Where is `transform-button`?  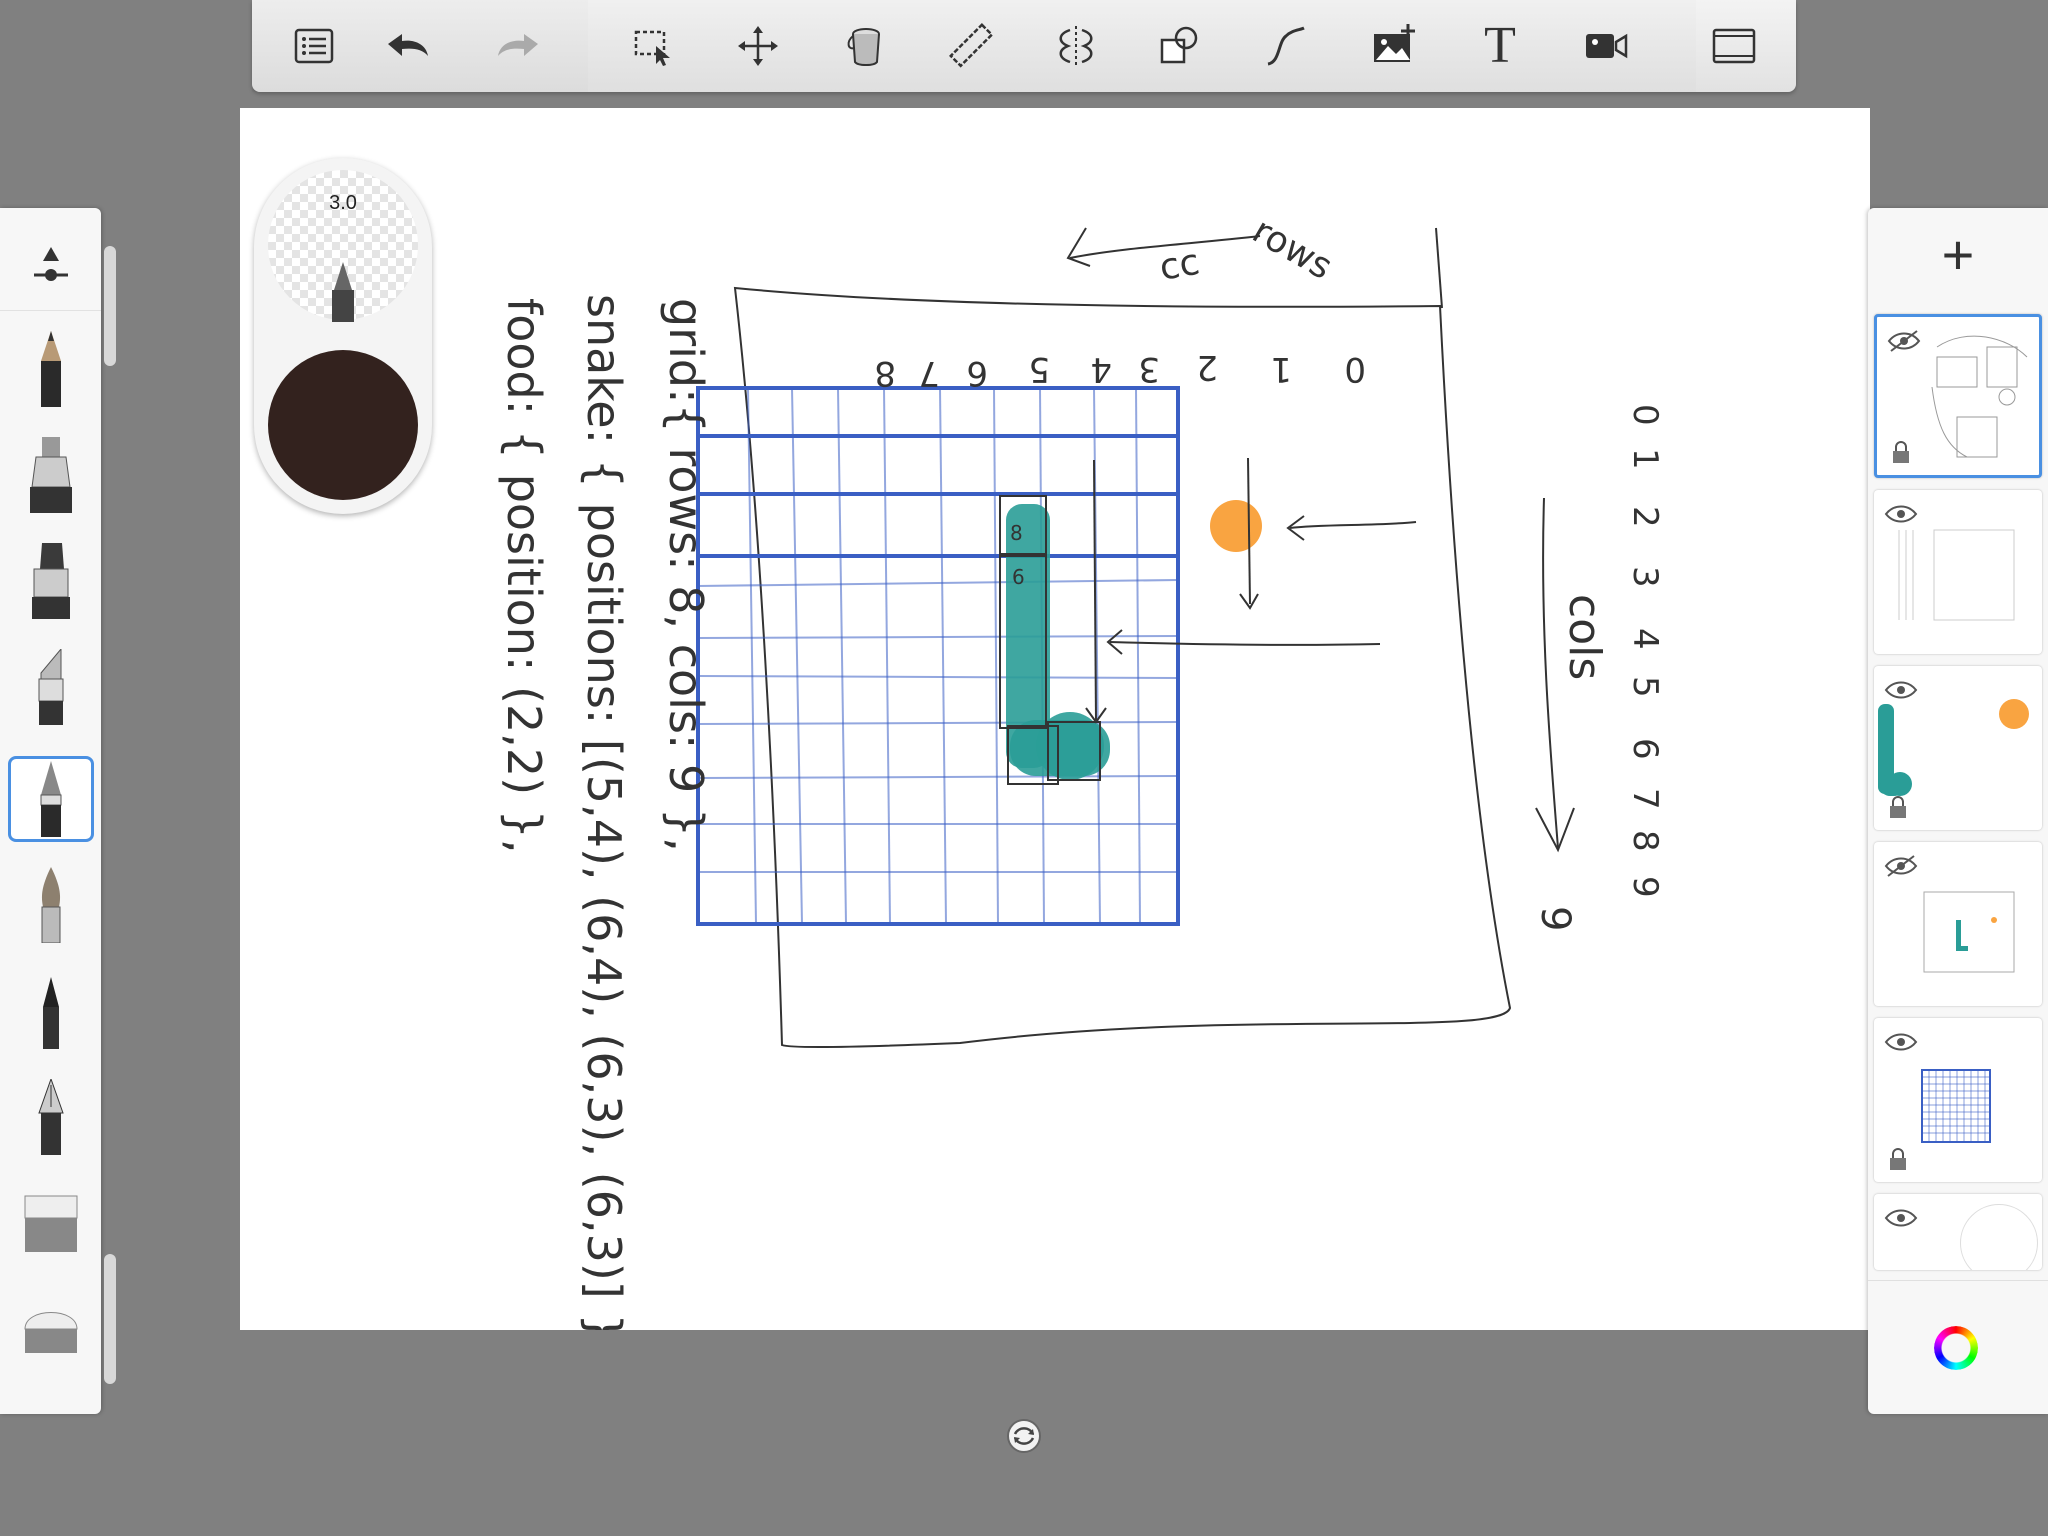
transform-button is located at coordinates (758, 46).